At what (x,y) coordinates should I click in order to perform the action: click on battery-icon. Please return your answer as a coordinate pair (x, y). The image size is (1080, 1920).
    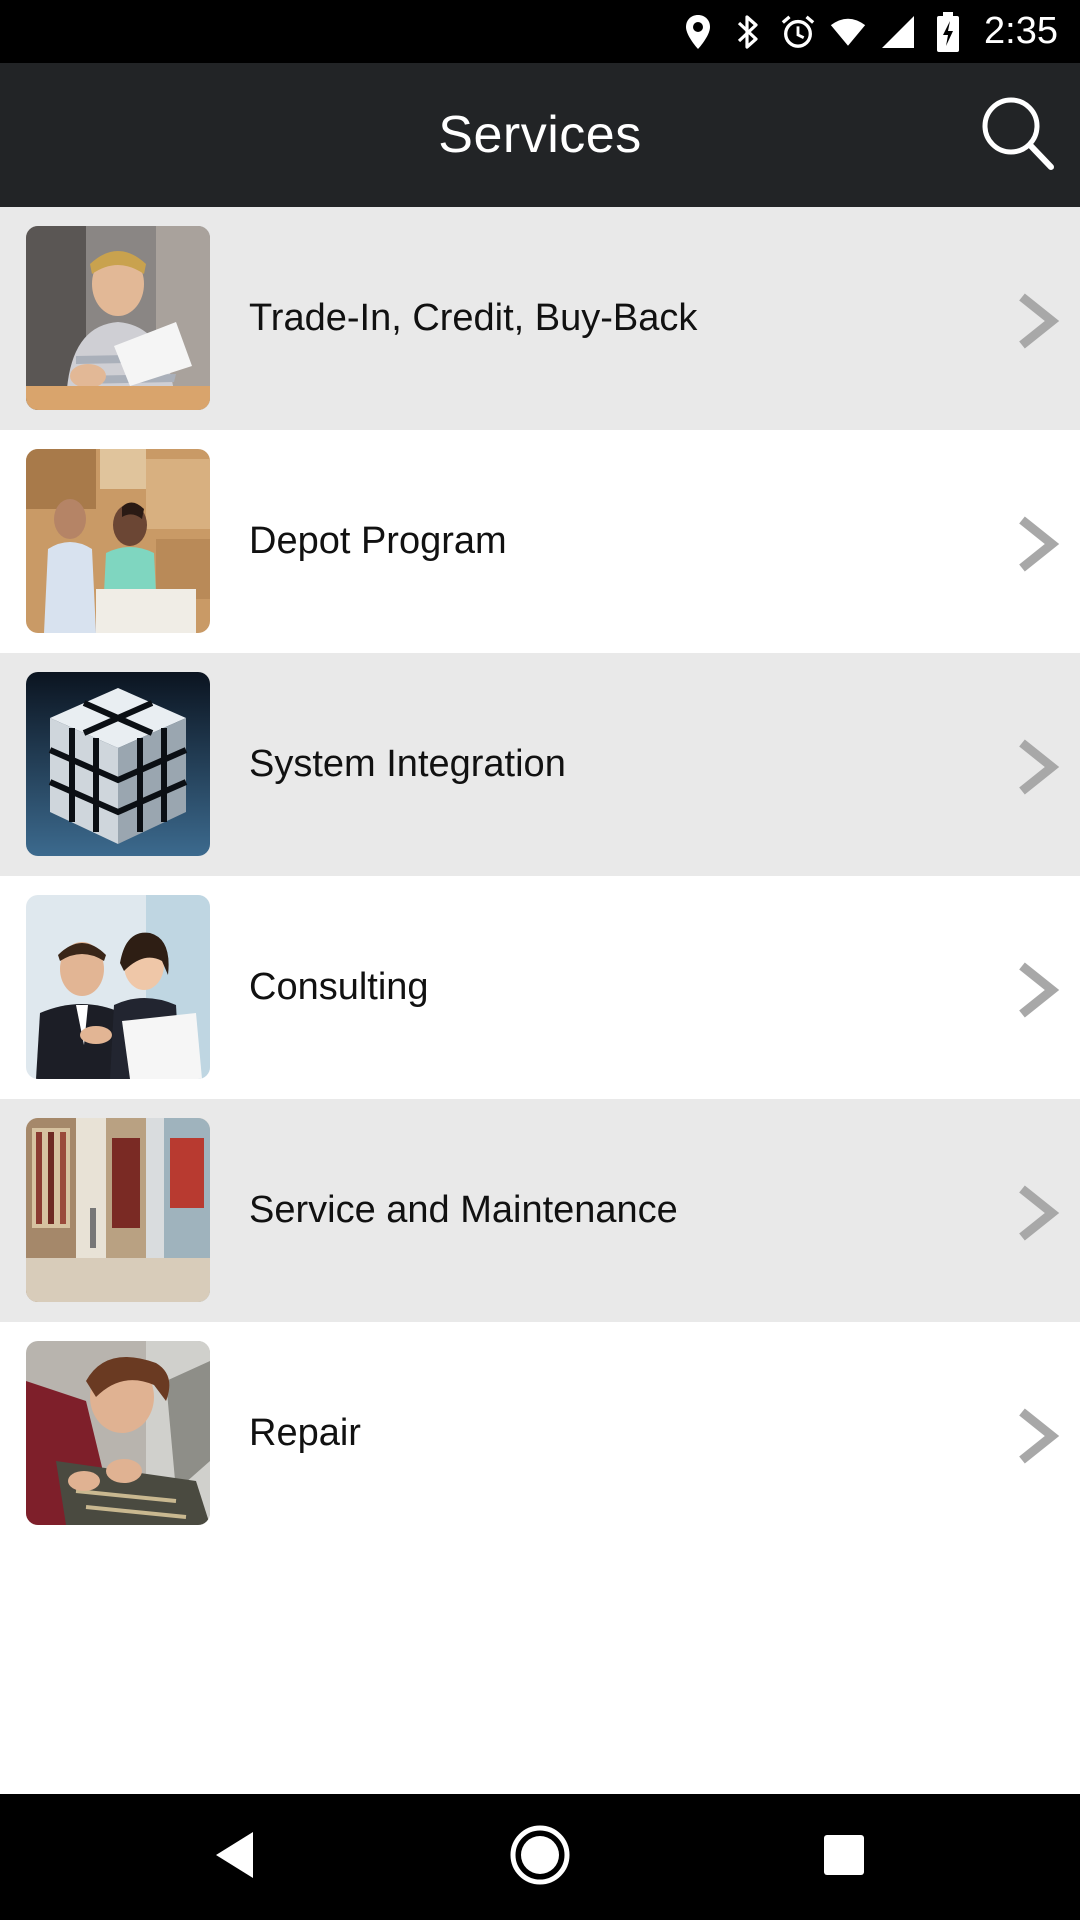
    Looking at the image, I should click on (948, 31).